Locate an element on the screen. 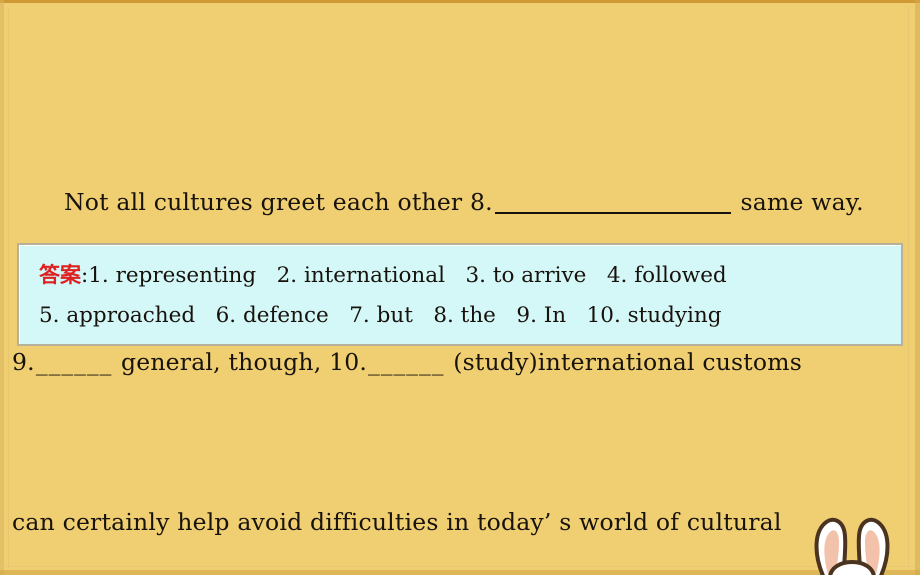 The image size is (920, 575). blank-10: ______ is located at coordinates (406, 362).